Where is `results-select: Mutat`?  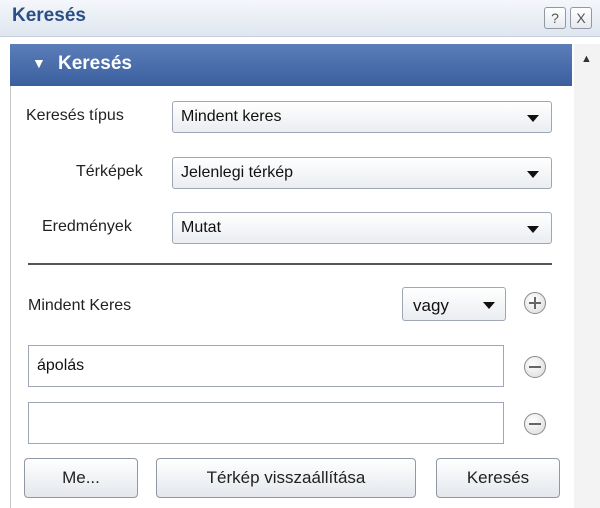
results-select: Mutat is located at coordinates (362, 228).